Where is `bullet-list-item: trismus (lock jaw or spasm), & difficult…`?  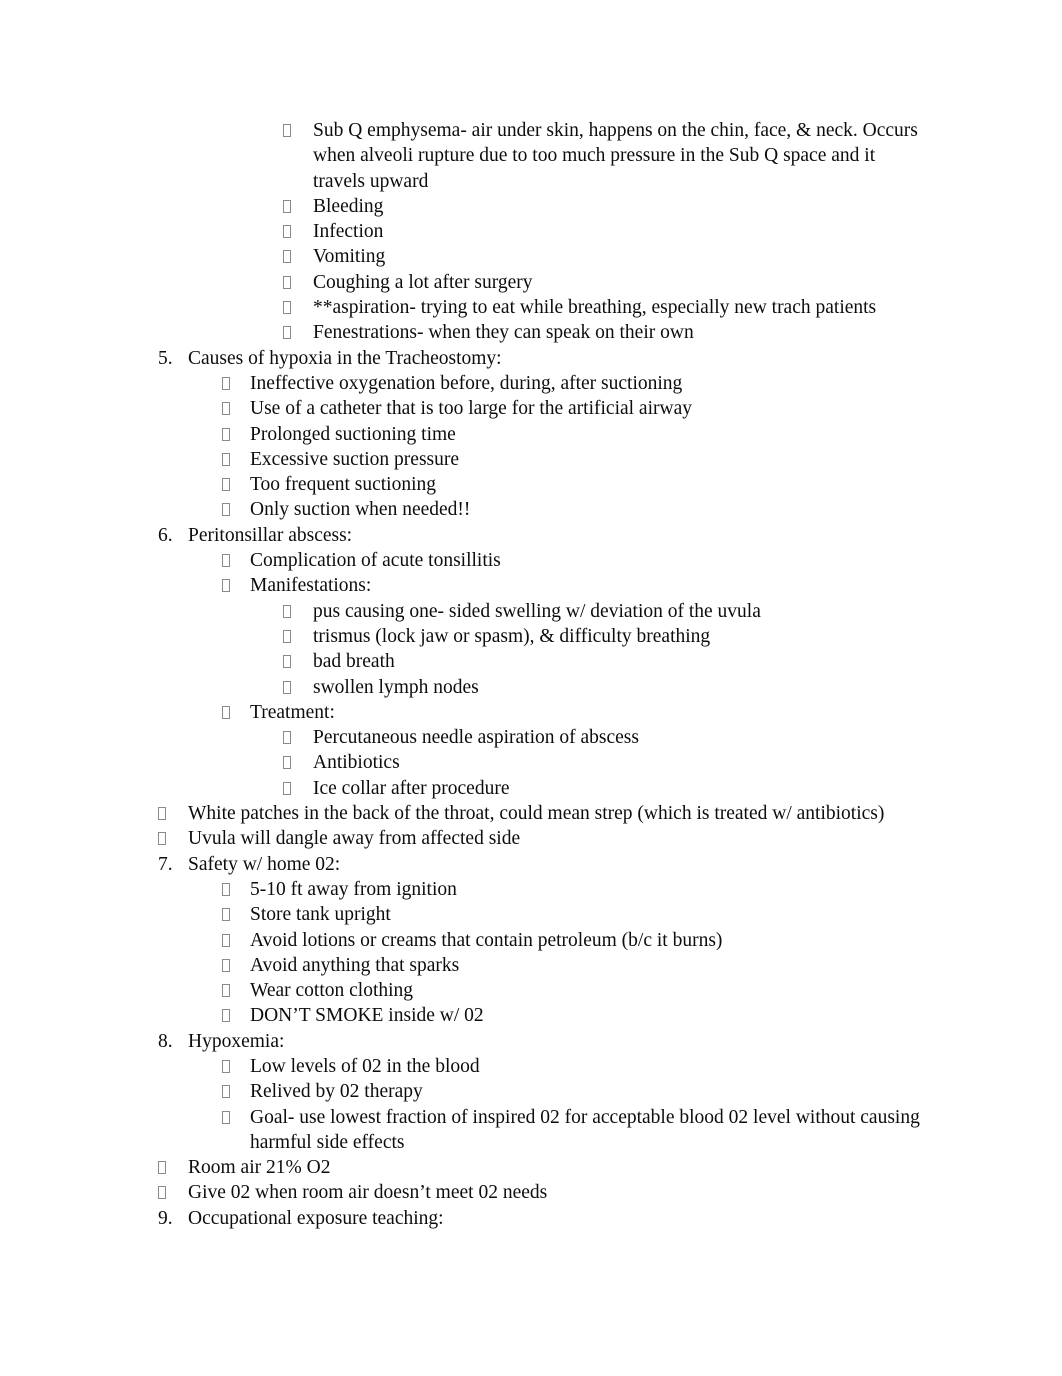
bullet-list-item: trismus (lock jaw or spasm), & difficult… is located at coordinates (531, 636).